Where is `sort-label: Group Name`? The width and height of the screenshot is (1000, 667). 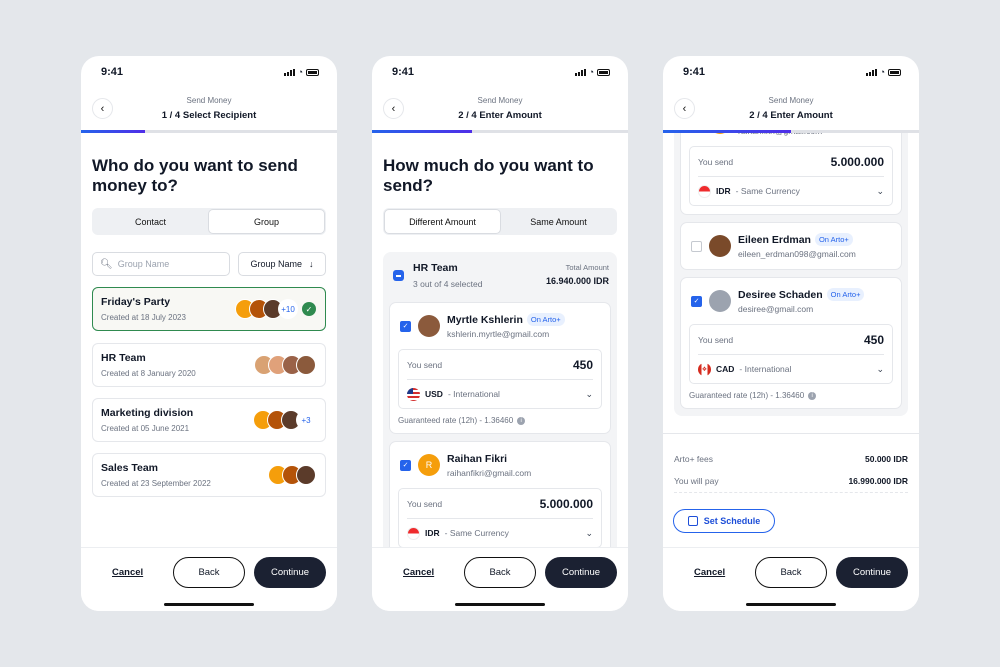 sort-label: Group Name is located at coordinates (276, 264).